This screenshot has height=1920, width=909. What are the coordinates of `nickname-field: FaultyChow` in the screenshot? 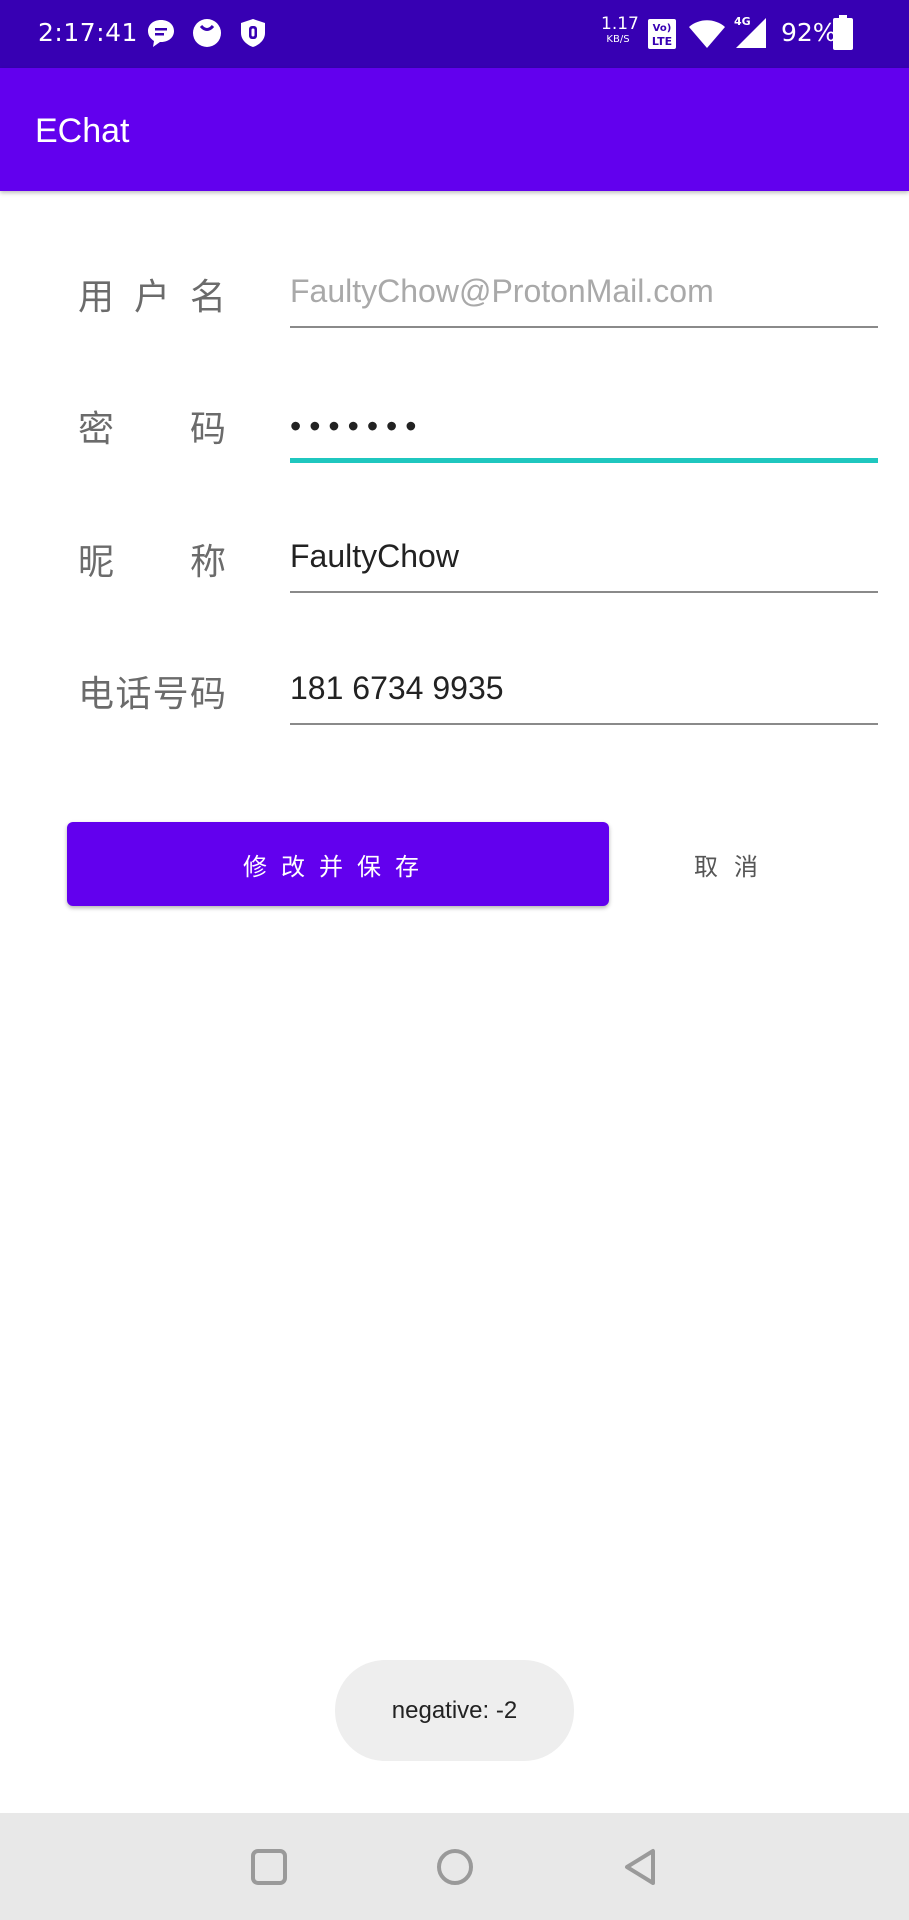 It's located at (584, 552).